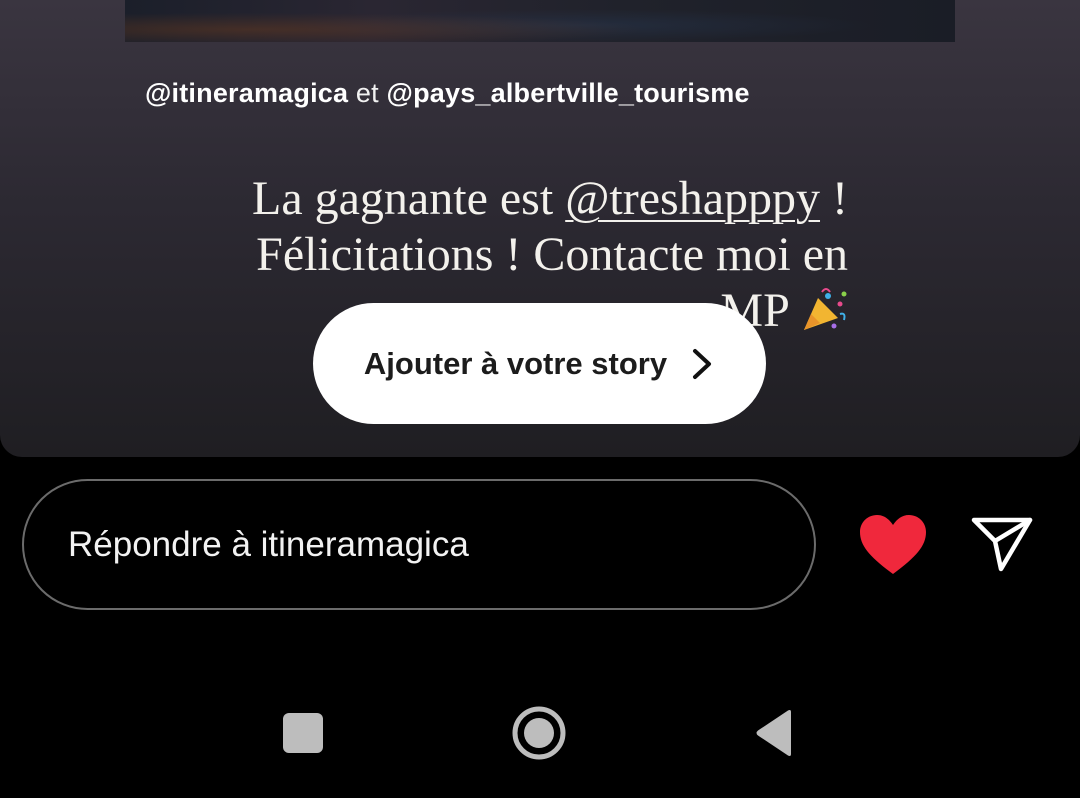 The width and height of the screenshot is (1080, 798). I want to click on reply-placeholder: Répondre à itineramagica, so click(268, 544).